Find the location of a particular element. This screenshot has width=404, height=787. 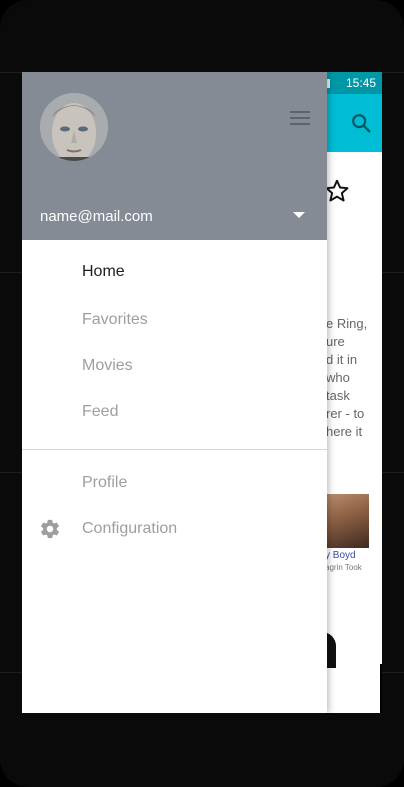

nav-item-label: Home is located at coordinates (103, 271).